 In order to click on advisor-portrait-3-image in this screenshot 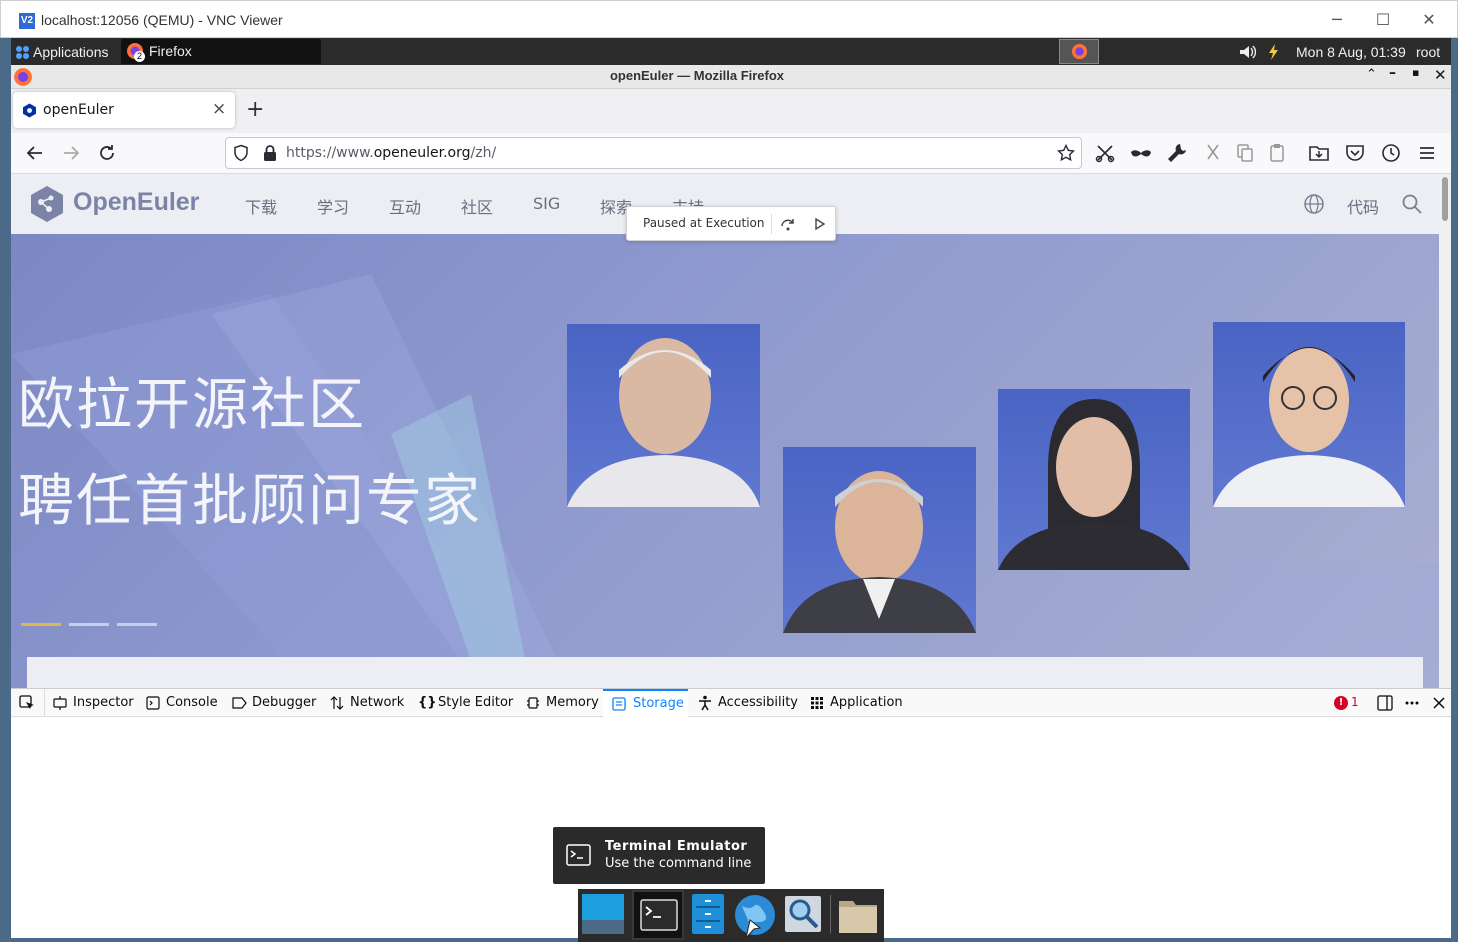, I will do `click(1094, 484)`.